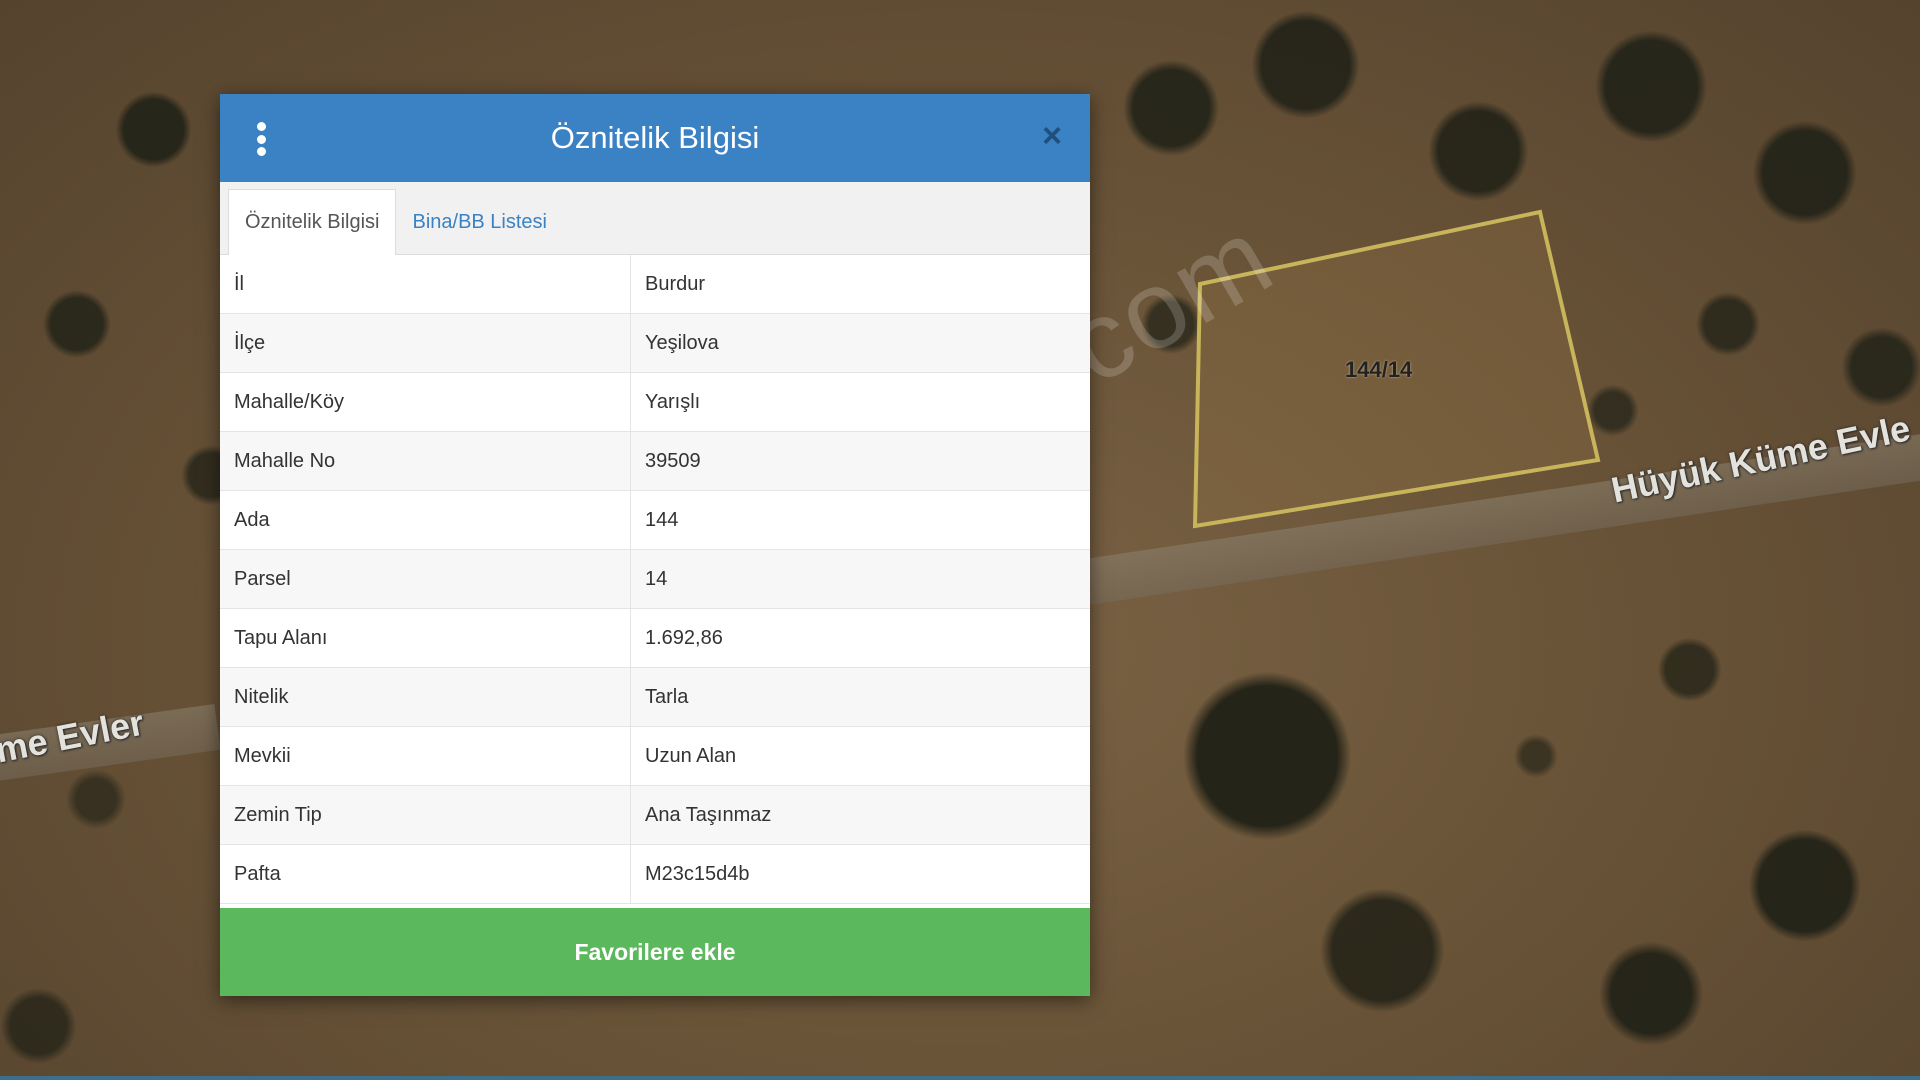 The width and height of the screenshot is (1920, 1080). I want to click on row-key: Mahalle/Köy, so click(425, 402).